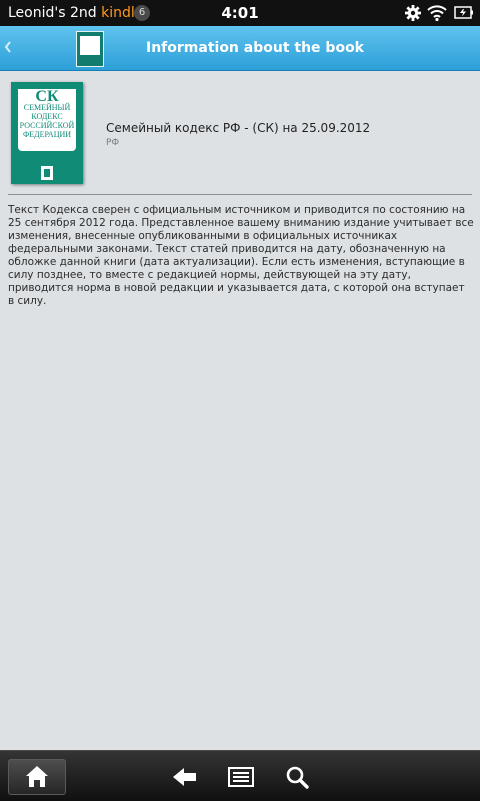 The image size is (480, 801). What do you see at coordinates (437, 13) in the screenshot?
I see `wifi-icon` at bounding box center [437, 13].